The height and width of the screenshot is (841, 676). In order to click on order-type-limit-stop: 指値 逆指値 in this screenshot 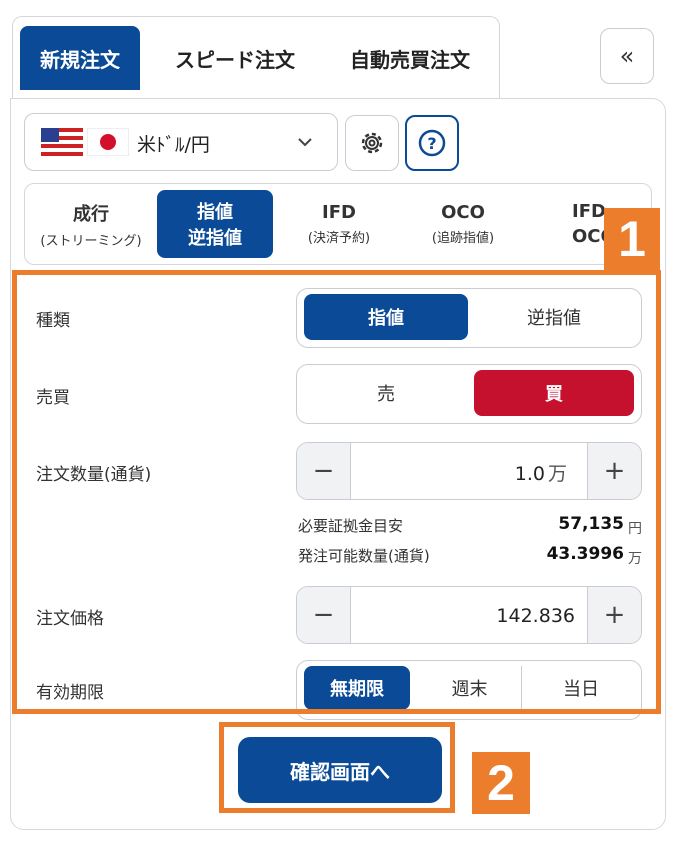, I will do `click(215, 224)`.